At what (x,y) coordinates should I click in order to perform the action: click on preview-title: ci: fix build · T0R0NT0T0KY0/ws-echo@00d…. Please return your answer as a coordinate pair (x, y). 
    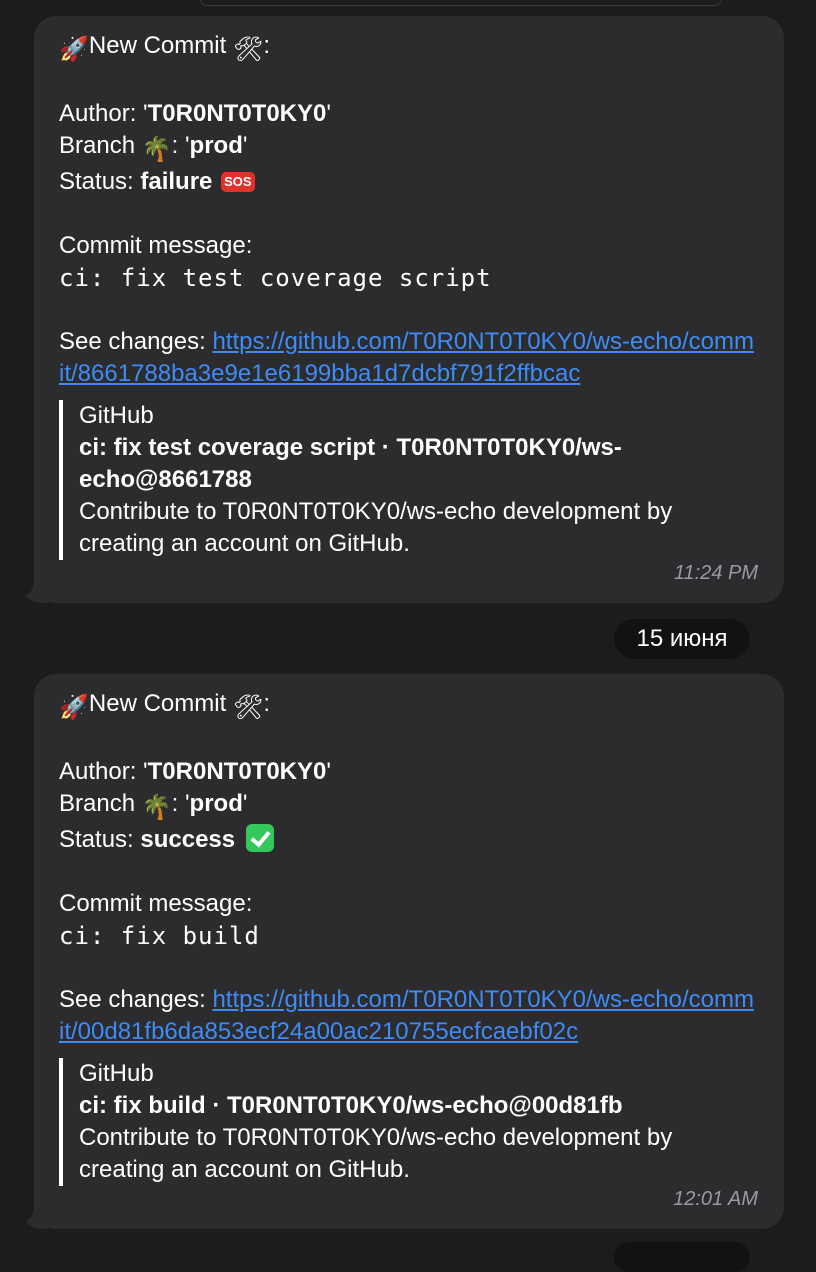
    Looking at the image, I should click on (351, 1105).